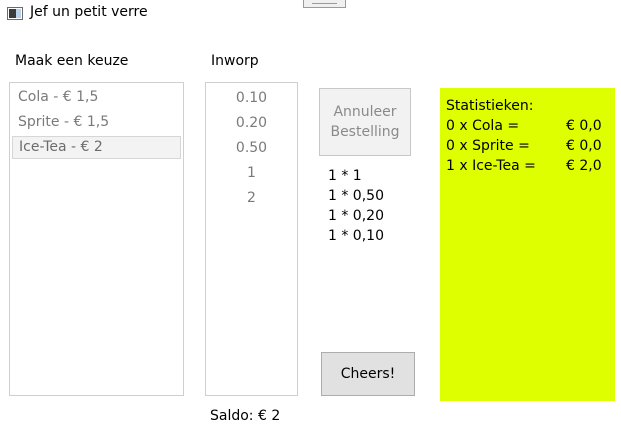  What do you see at coordinates (251, 148) in the screenshot?
I see `coin-item-0-50: 0.50` at bounding box center [251, 148].